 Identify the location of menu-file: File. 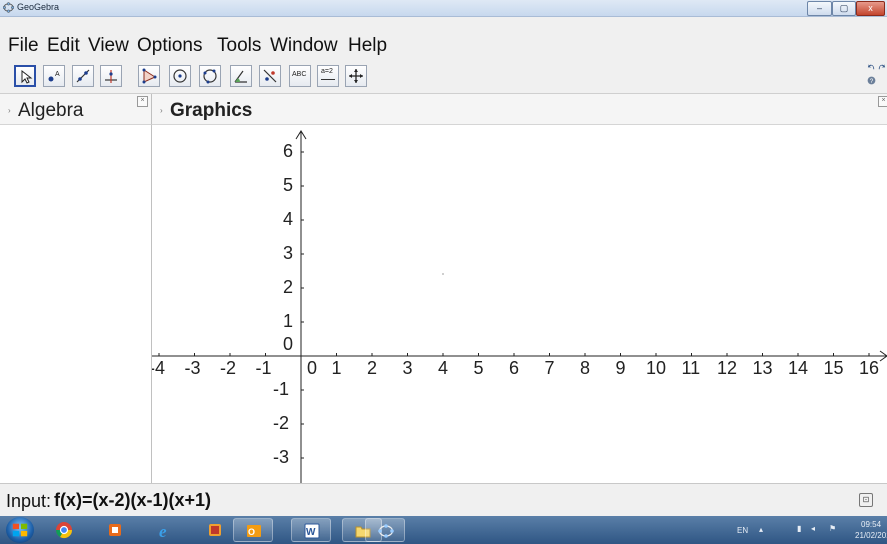
(23, 45).